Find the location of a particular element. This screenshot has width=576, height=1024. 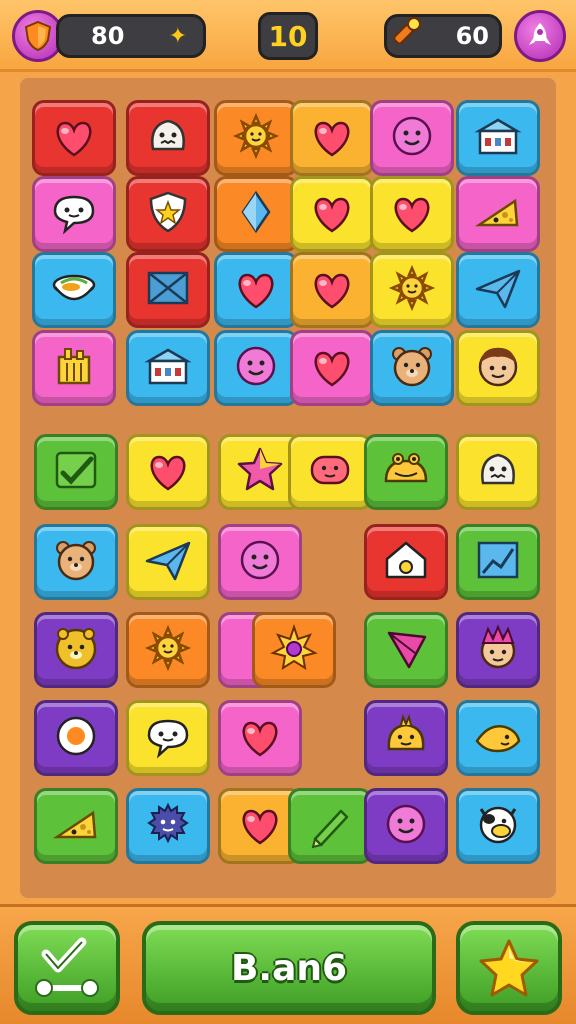

building-icon is located at coordinates (498, 138).